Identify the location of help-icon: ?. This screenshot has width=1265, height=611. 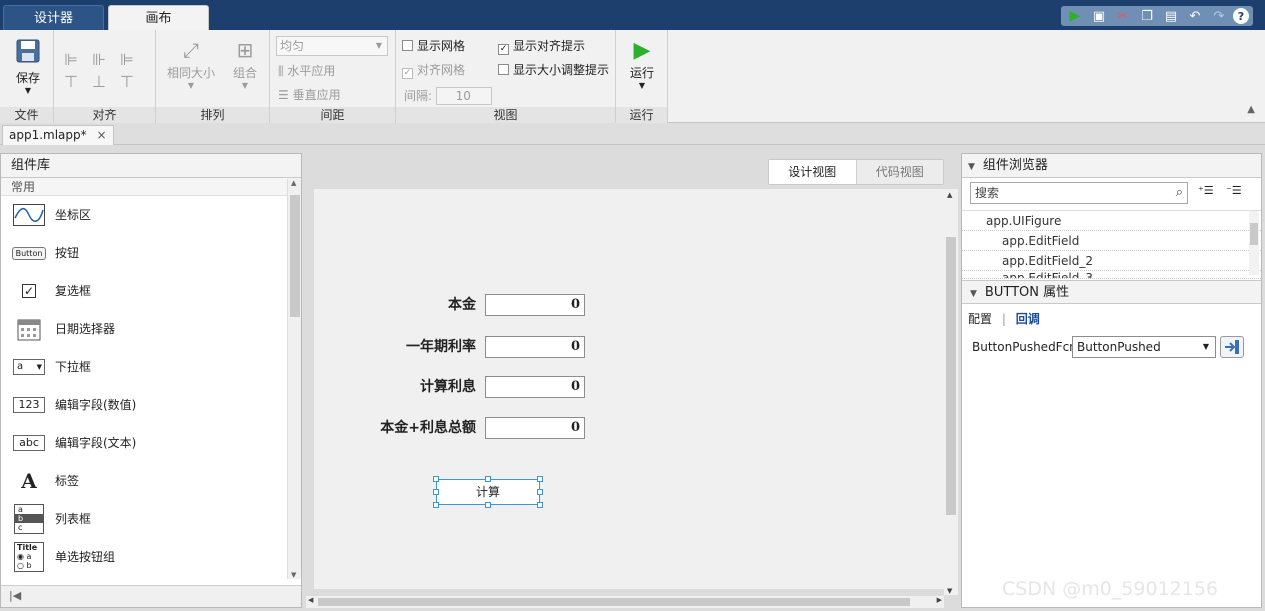
(1241, 16).